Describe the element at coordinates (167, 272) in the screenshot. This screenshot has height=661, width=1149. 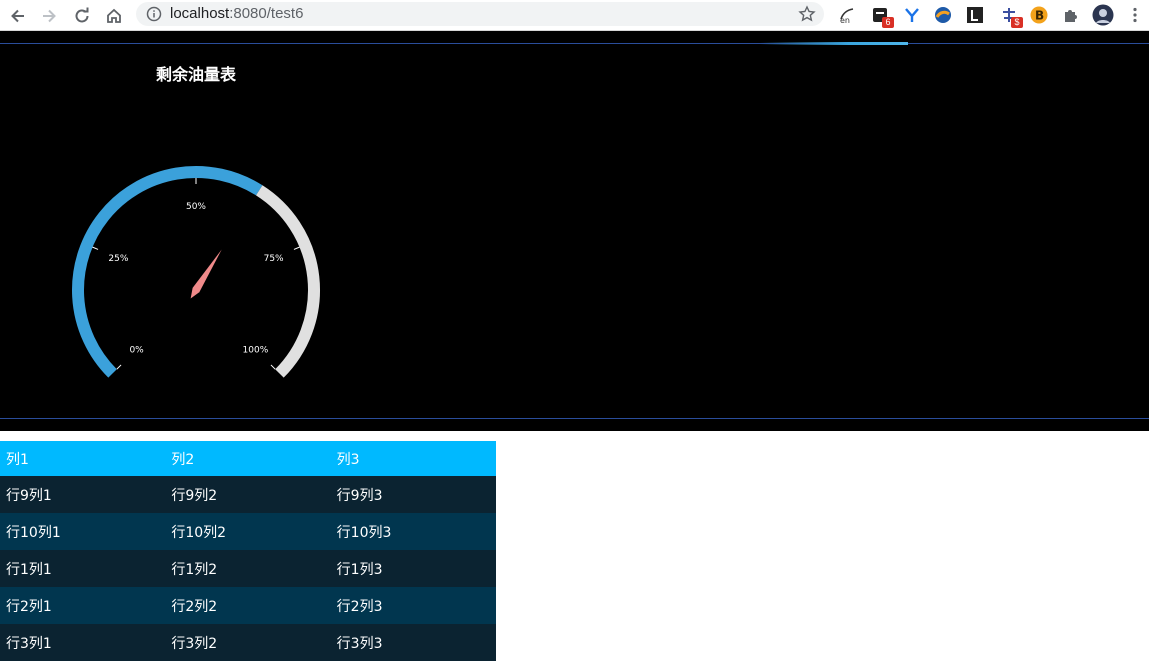
I see `gauge-filled-arc` at that location.